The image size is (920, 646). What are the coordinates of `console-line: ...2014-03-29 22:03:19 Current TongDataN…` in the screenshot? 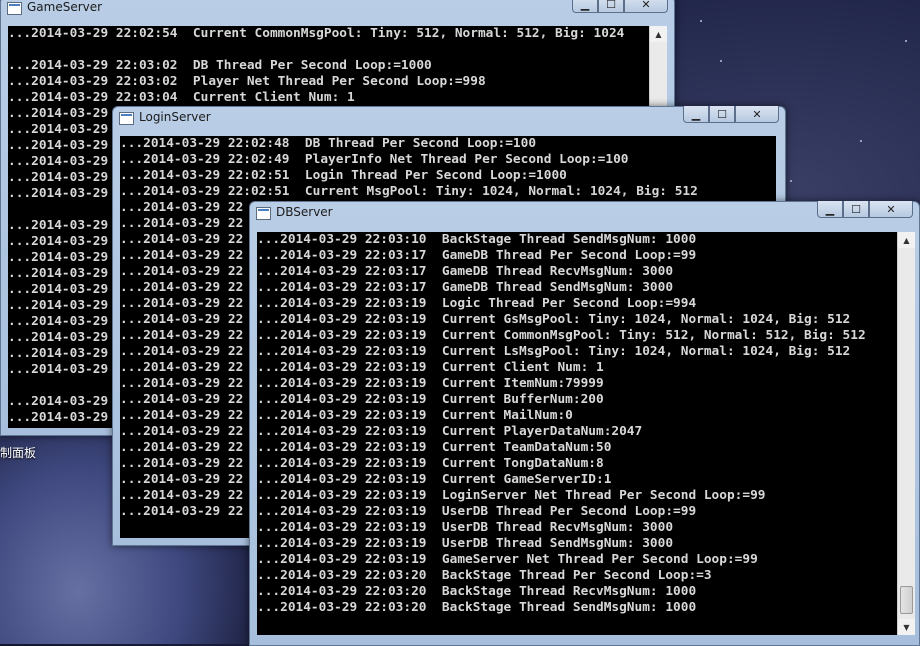 It's located at (430, 463).